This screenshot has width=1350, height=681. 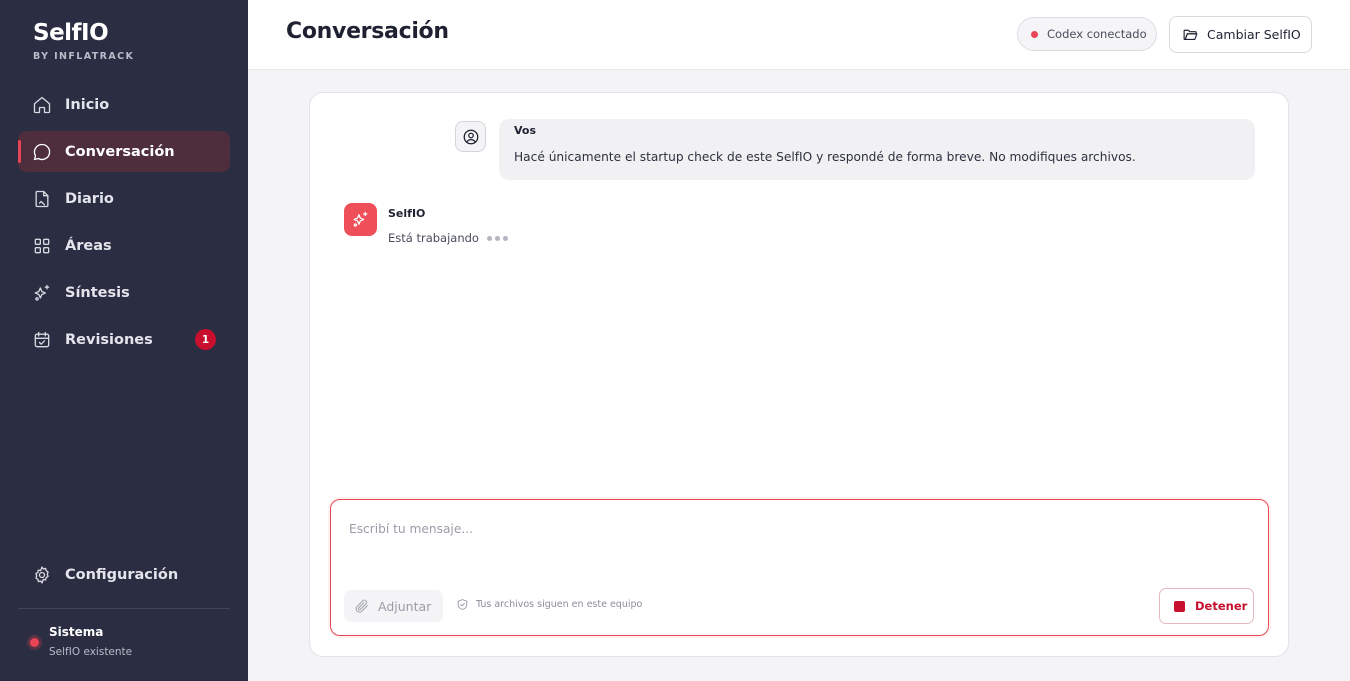 I want to click on page-title: Conversación, so click(x=367, y=31).